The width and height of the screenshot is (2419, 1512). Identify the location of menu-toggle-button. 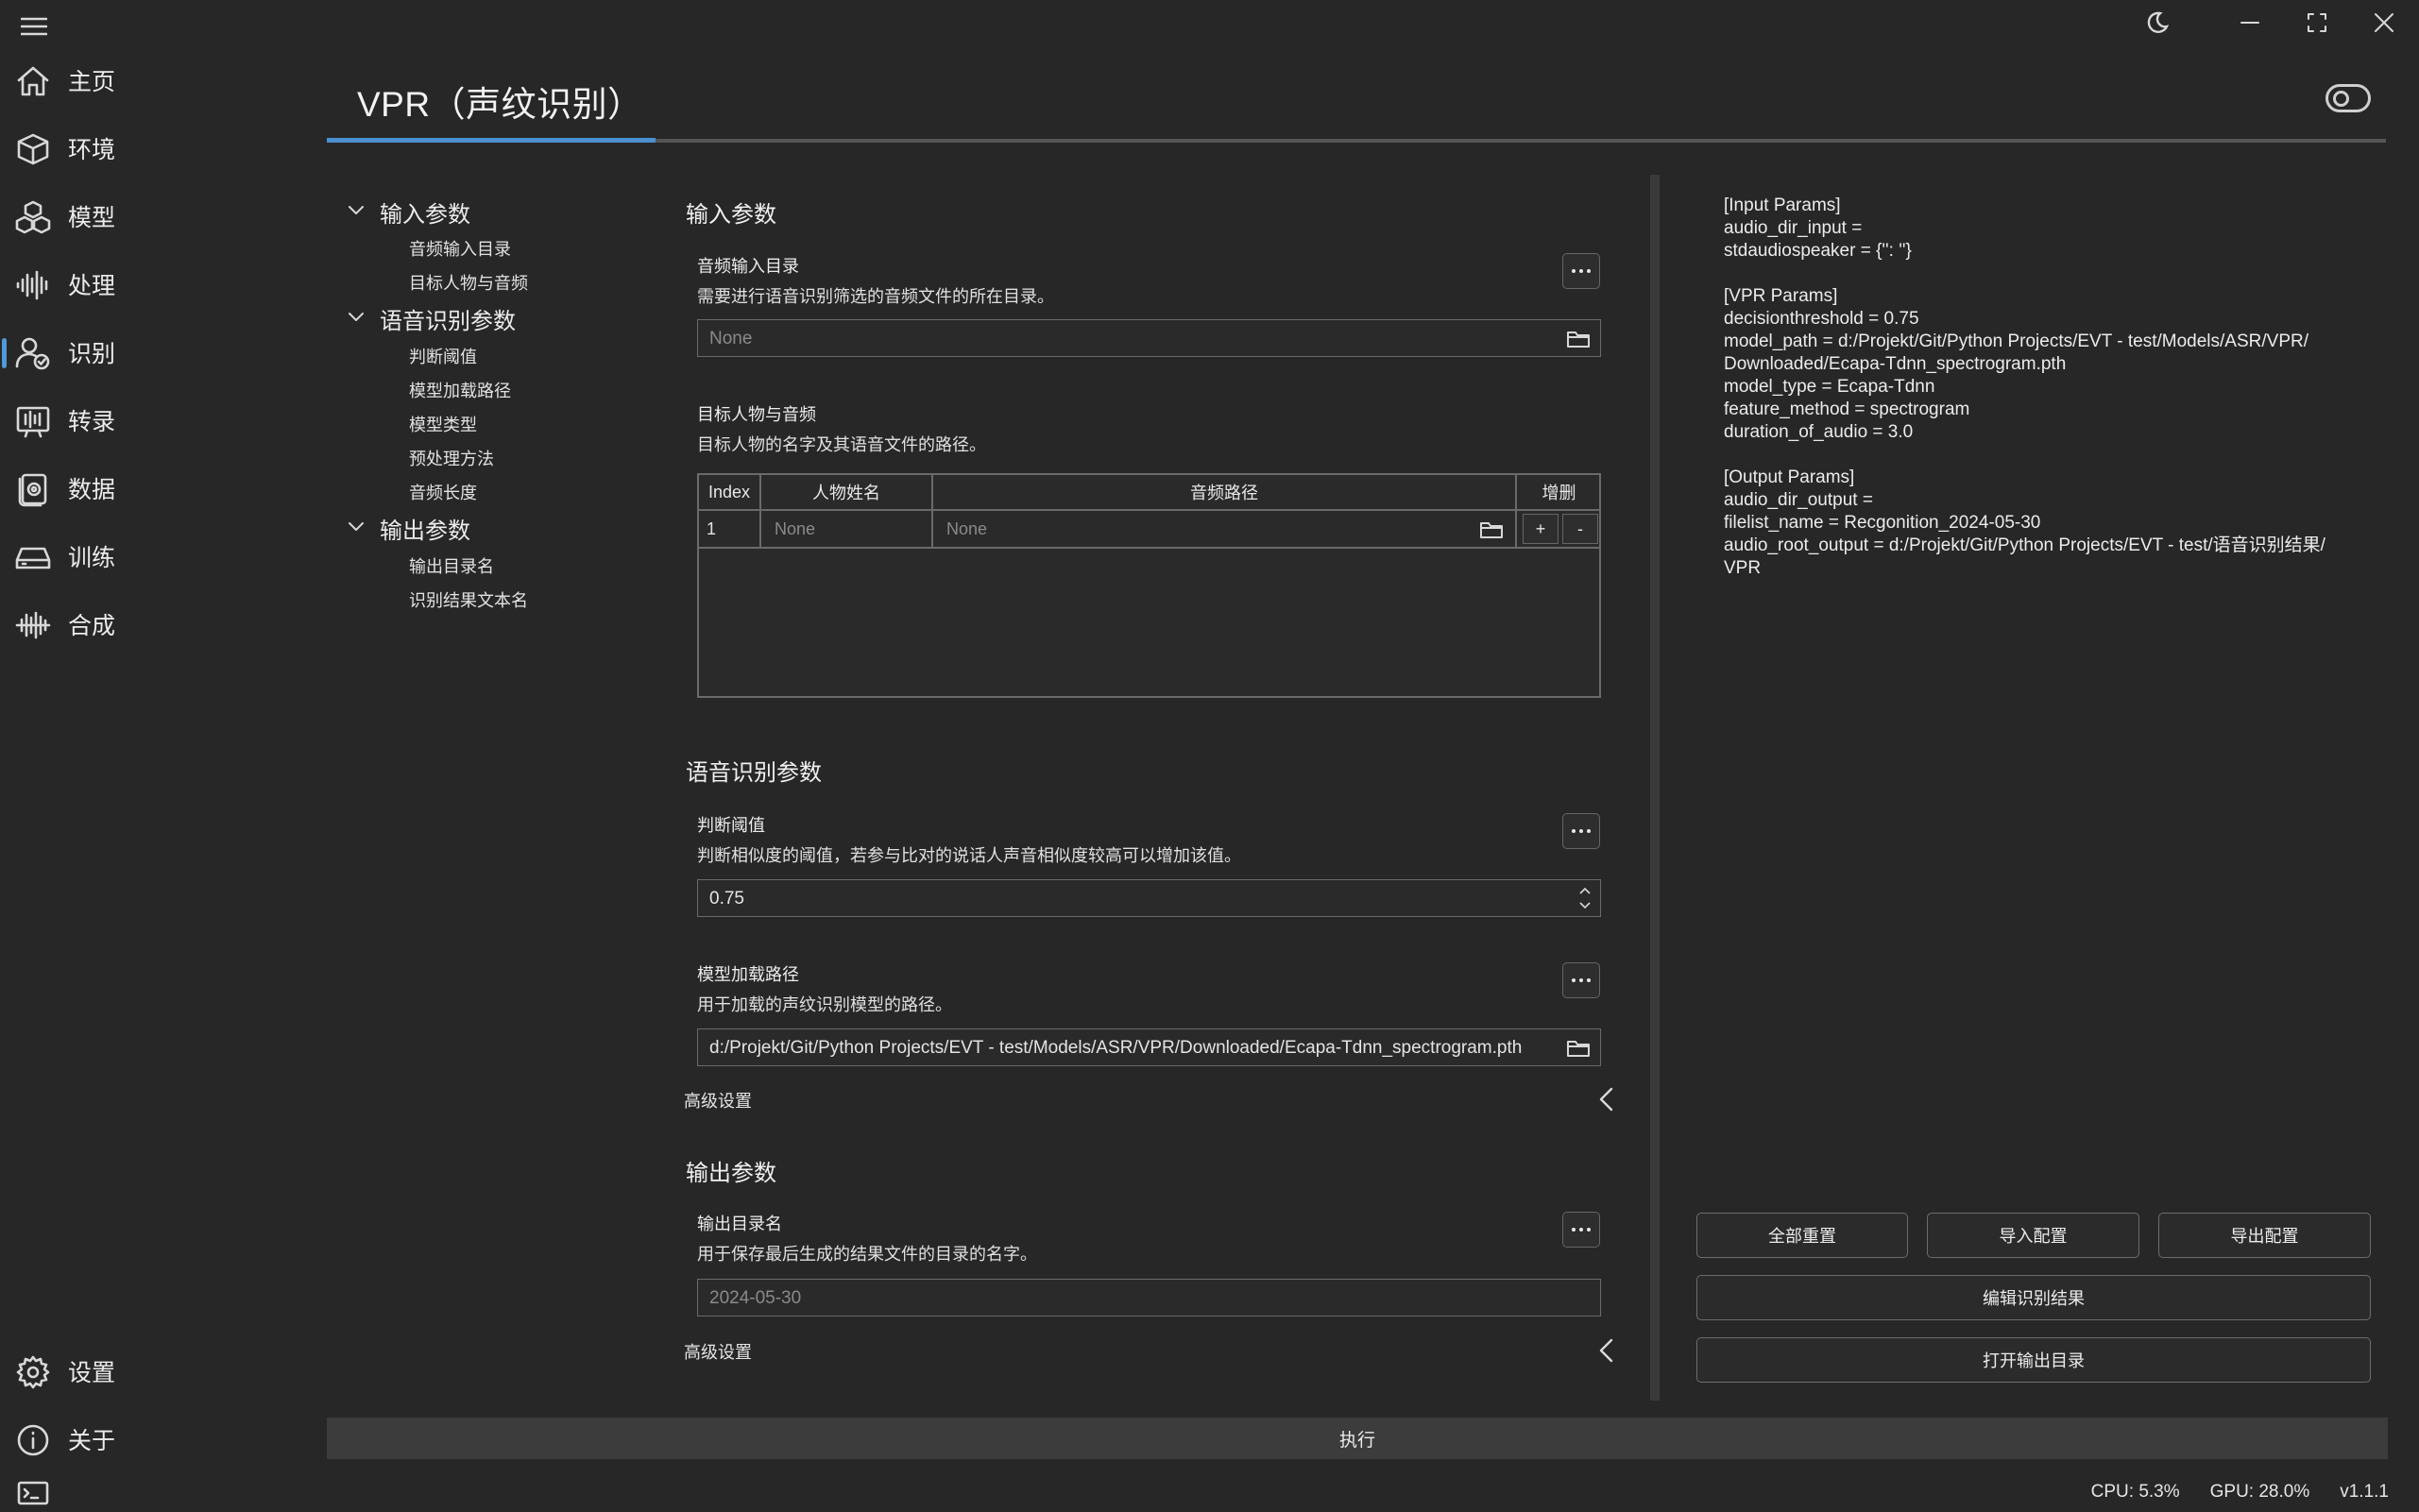
(34, 26).